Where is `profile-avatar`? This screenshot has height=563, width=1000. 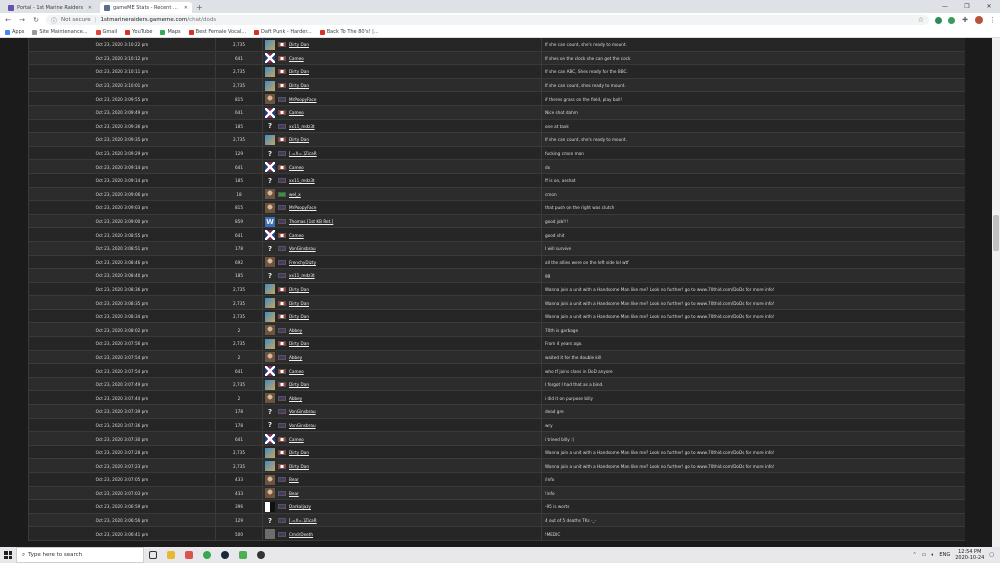 profile-avatar is located at coordinates (979, 20).